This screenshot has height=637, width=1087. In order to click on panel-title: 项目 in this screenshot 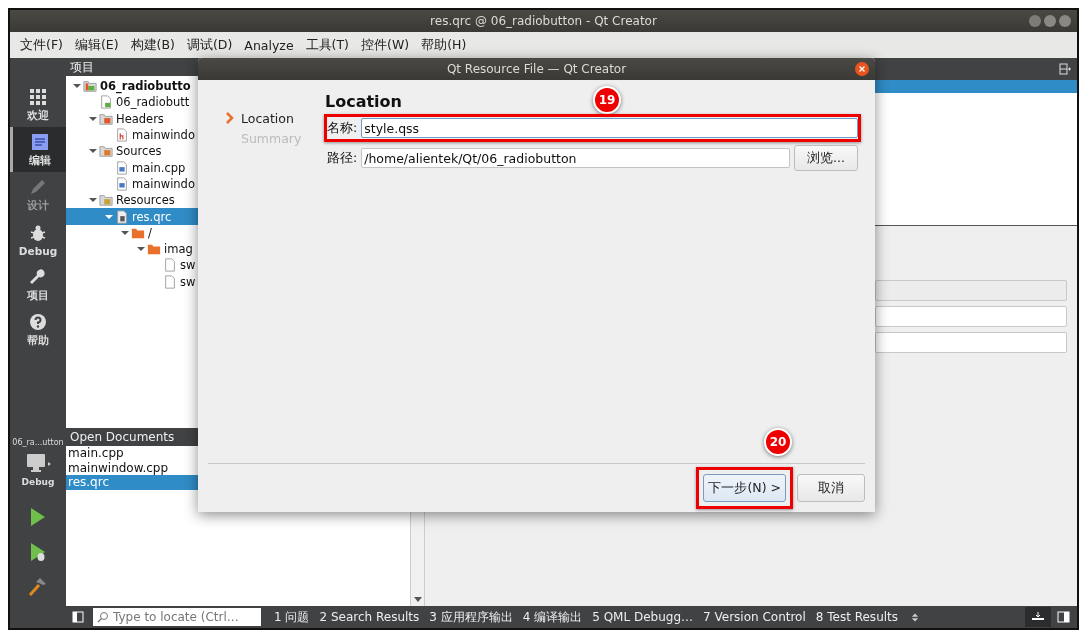, I will do `click(82, 67)`.